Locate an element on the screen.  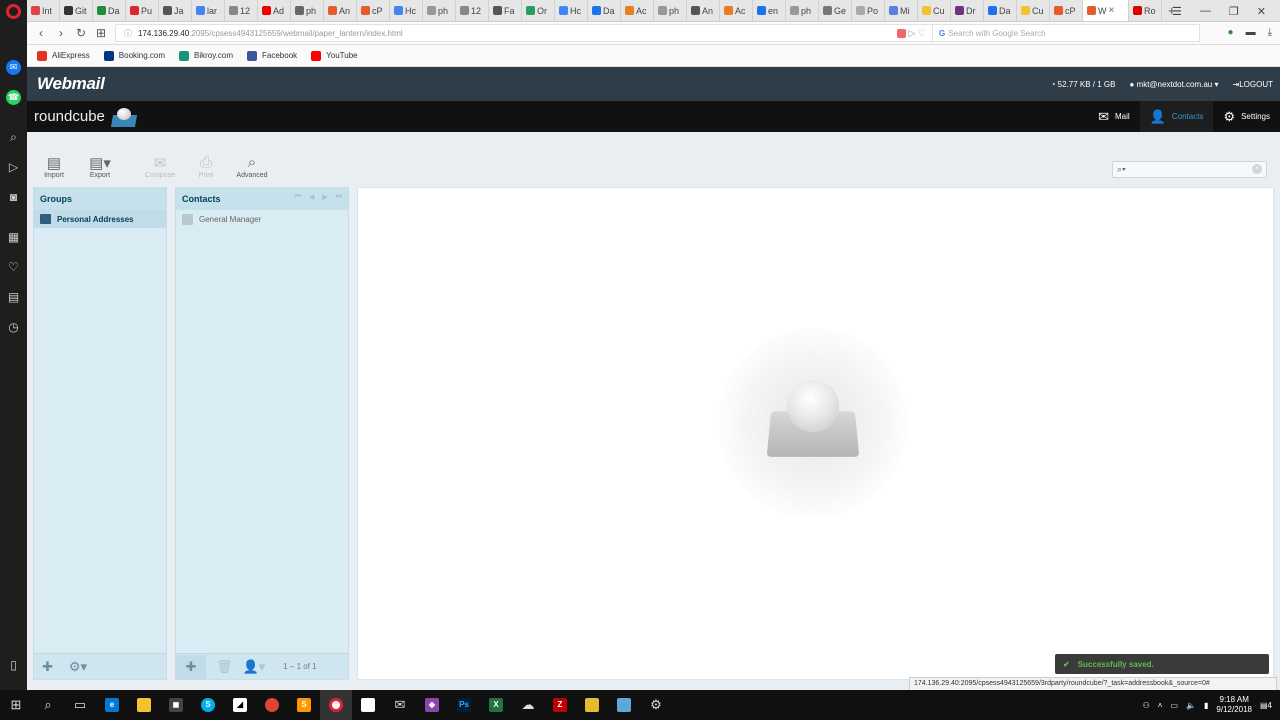
first-page-icon: ⏮ is located at coordinates (298, 197).